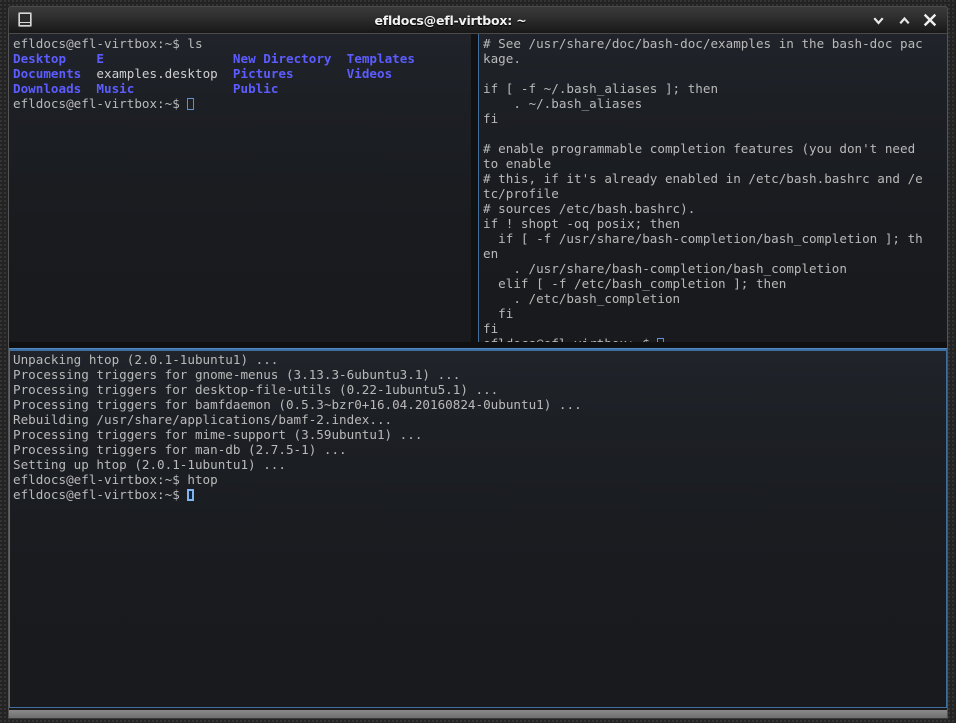 The image size is (956, 723). What do you see at coordinates (191, 104) in the screenshot?
I see `inactive-cursor` at bounding box center [191, 104].